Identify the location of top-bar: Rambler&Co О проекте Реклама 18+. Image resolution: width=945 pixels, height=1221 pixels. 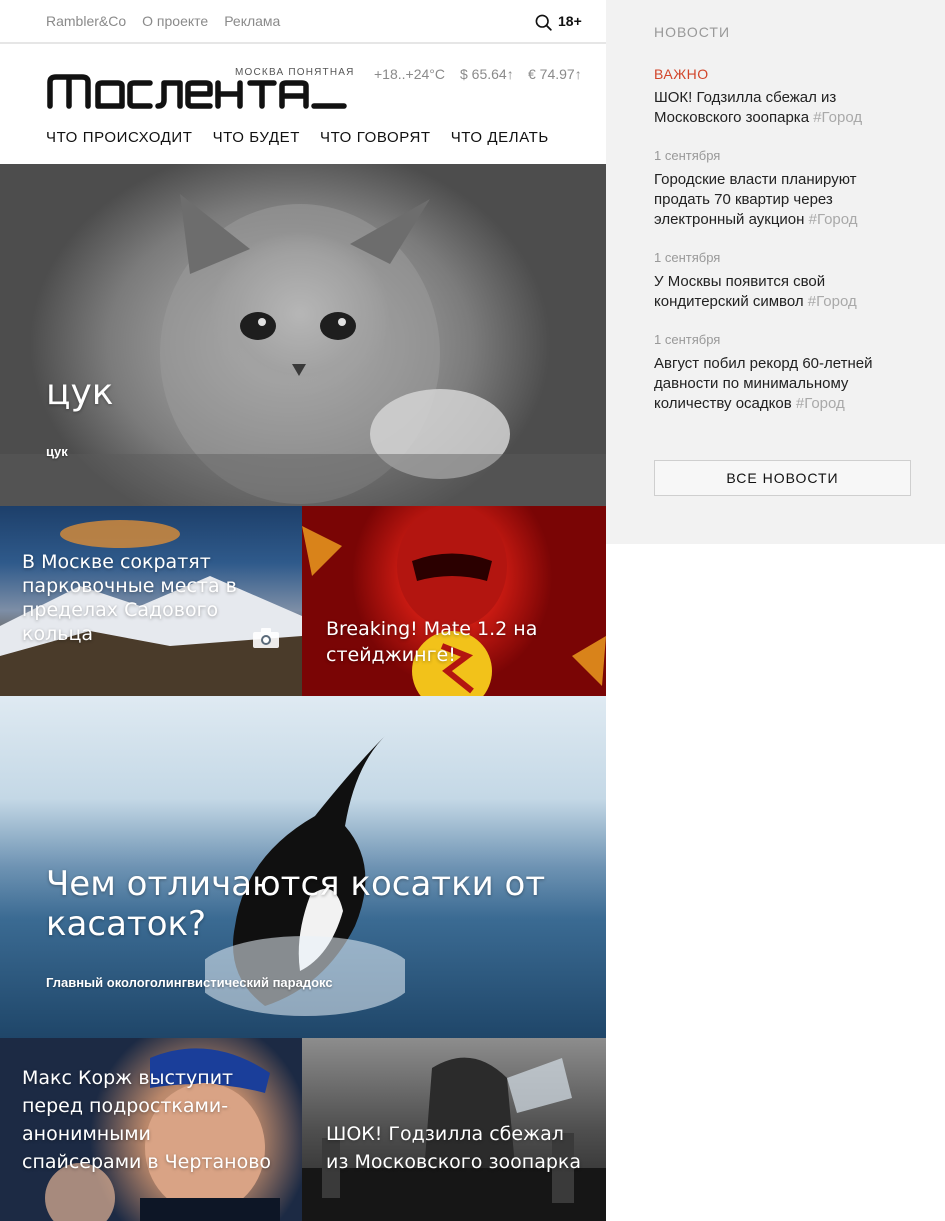
(303, 22).